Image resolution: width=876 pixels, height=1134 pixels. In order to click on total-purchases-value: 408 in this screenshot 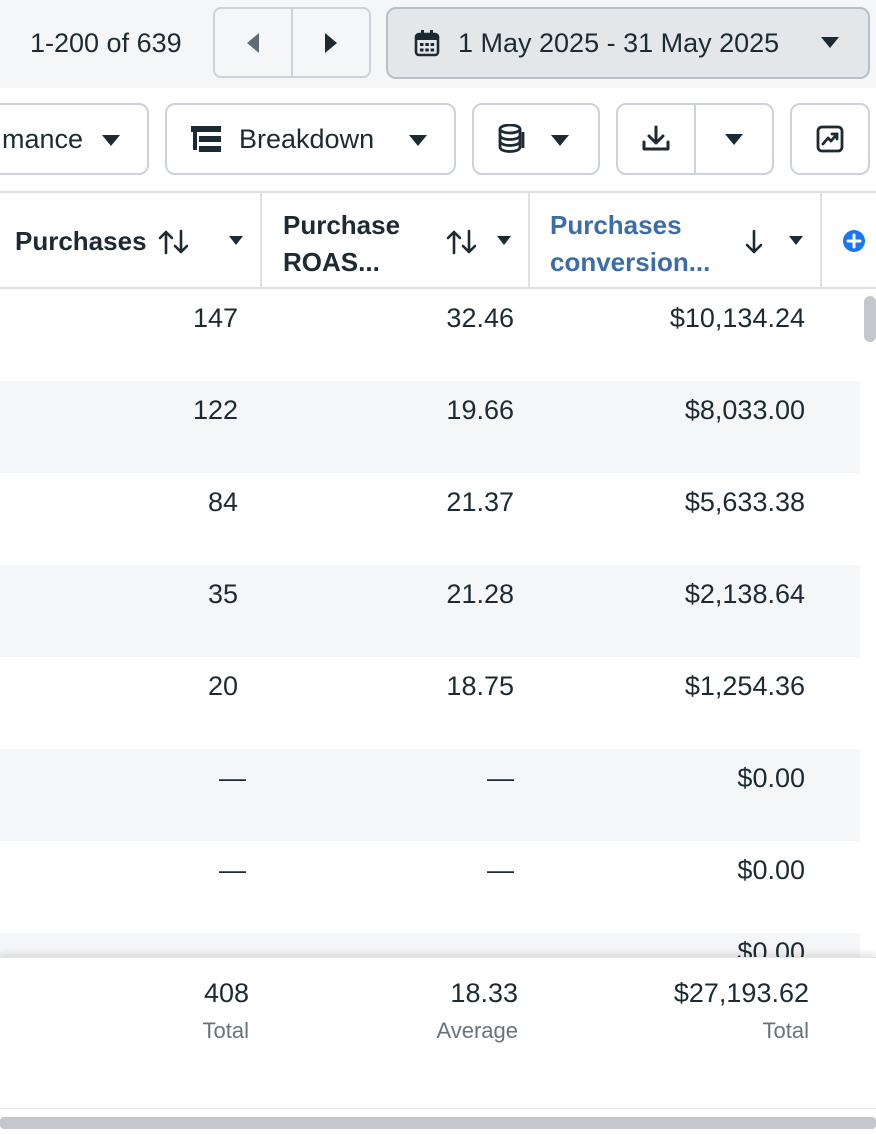, I will do `click(226, 993)`.